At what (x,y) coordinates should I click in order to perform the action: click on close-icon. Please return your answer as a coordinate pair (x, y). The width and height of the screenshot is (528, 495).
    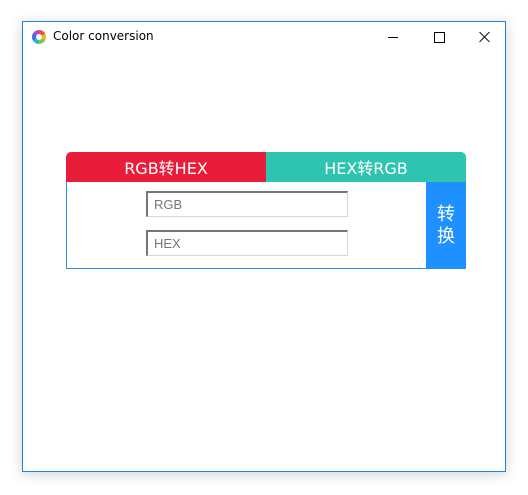
    Looking at the image, I should click on (485, 37).